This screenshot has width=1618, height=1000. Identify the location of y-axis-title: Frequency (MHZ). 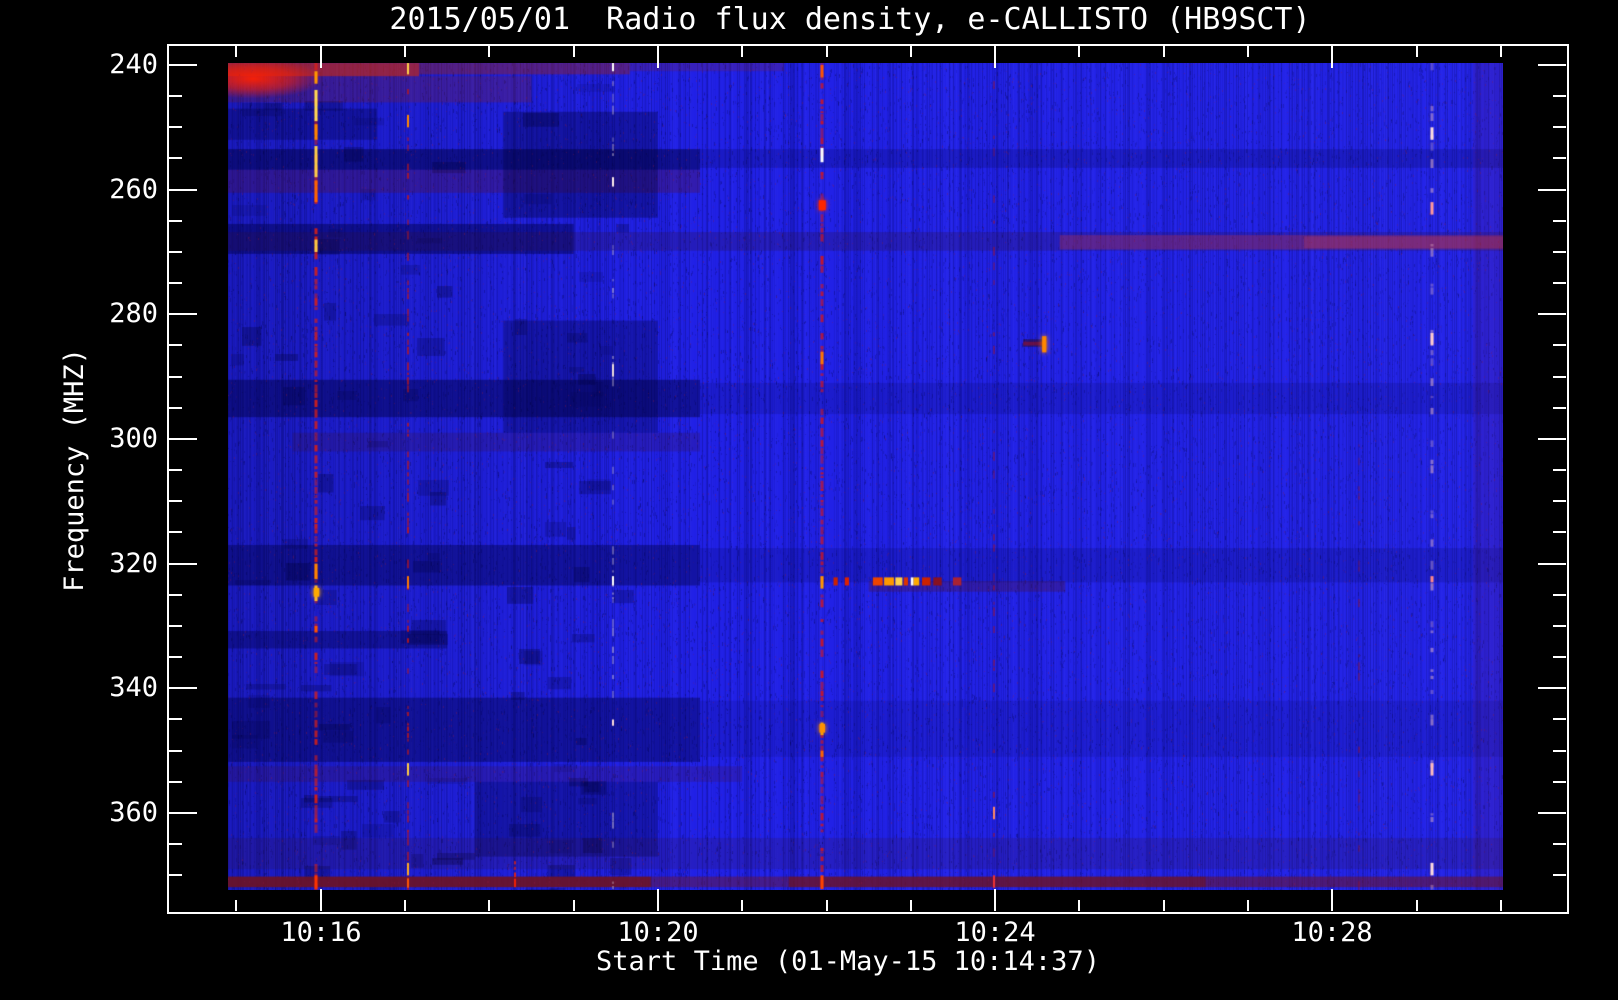
(74, 470).